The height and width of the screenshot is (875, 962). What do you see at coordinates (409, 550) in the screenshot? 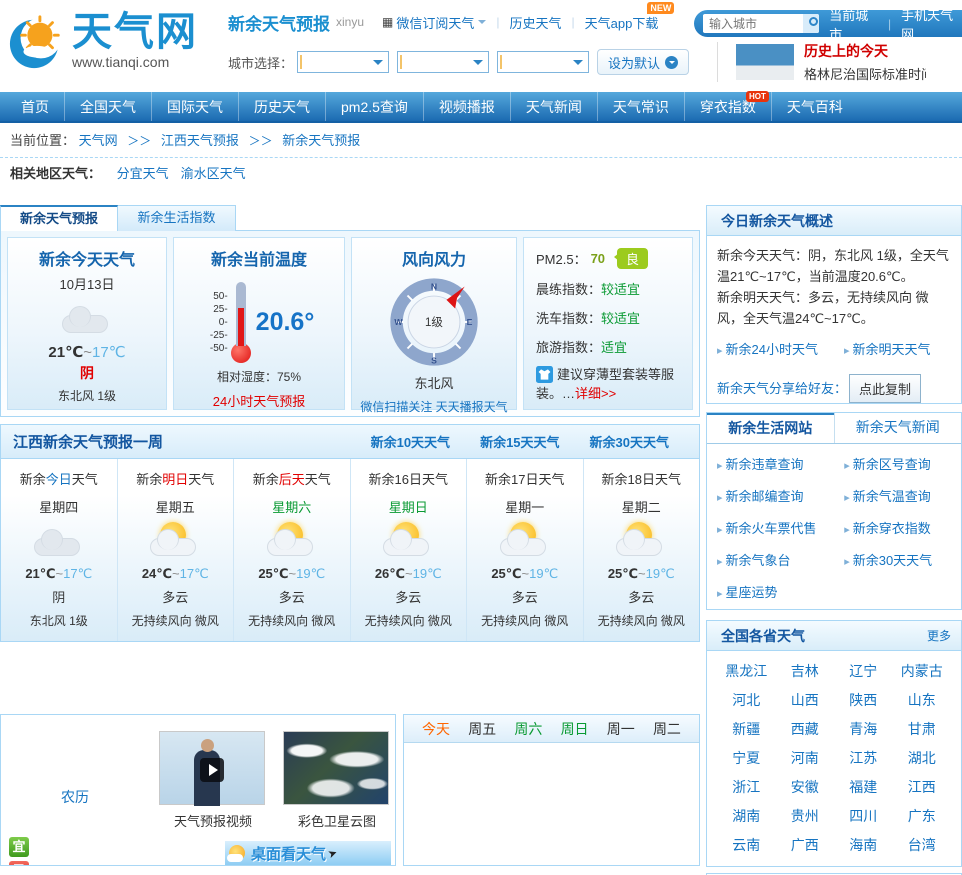
I see `forecast-day-column: 新余16日天气 星期日 26℃~19℃ 多云 无持续风向 微风` at bounding box center [409, 550].